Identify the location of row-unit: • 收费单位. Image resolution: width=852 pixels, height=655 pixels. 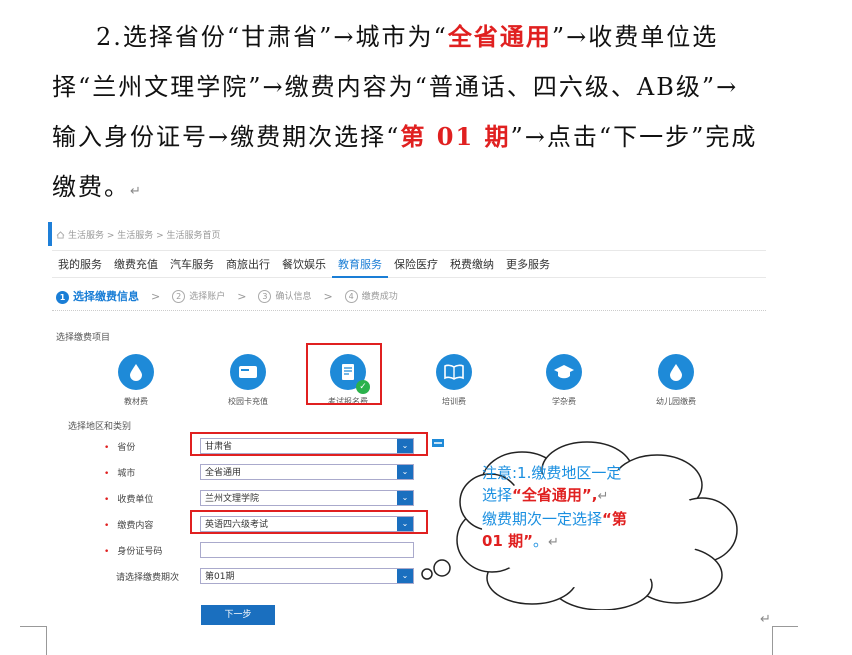
(129, 500).